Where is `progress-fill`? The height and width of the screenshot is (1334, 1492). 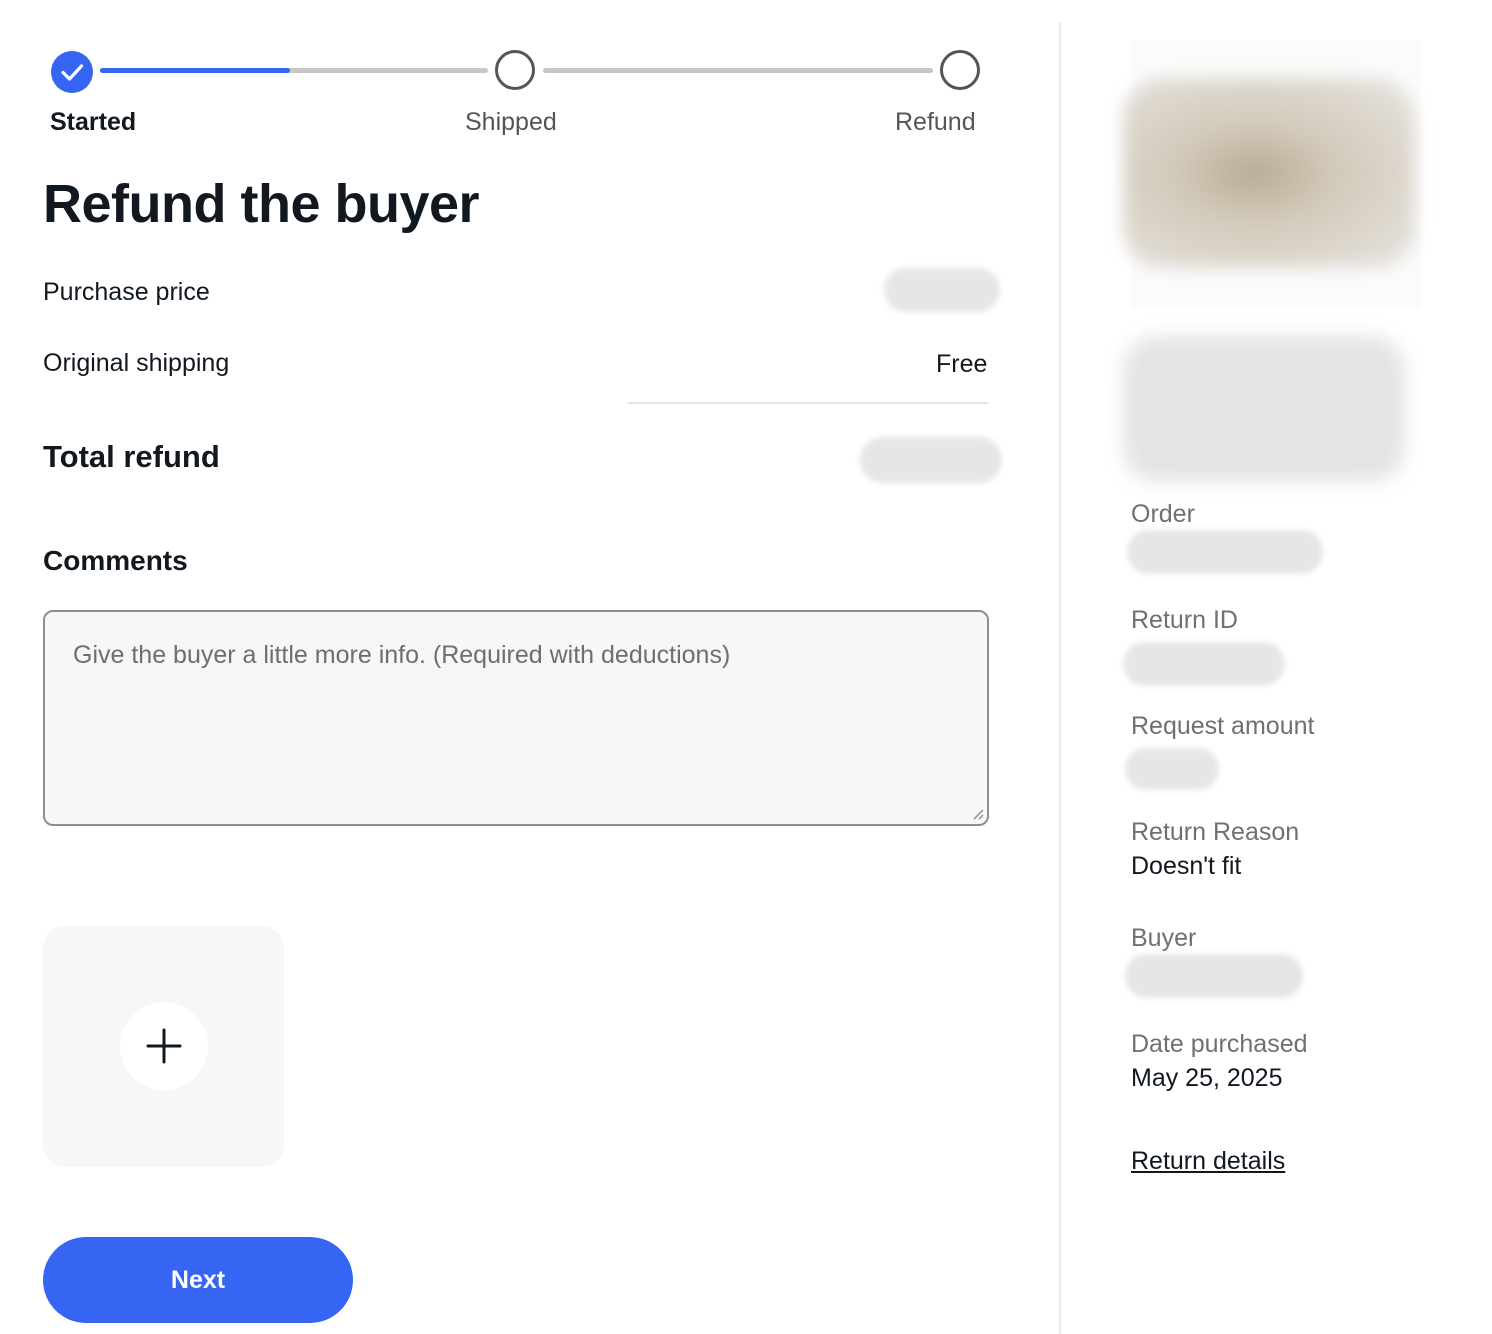
progress-fill is located at coordinates (195, 70).